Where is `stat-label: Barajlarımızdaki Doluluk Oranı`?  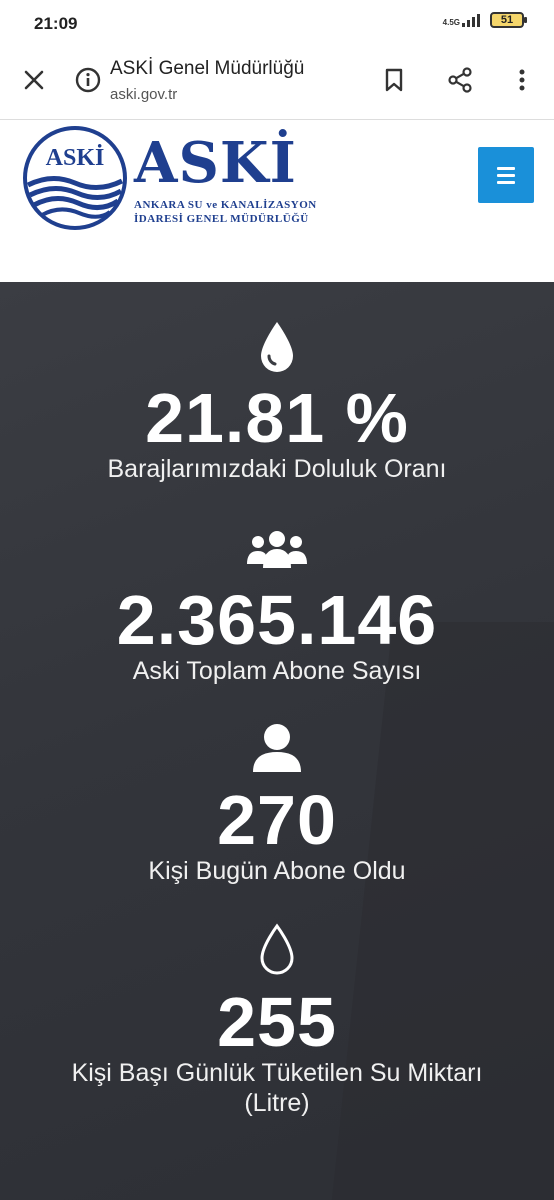
stat-label: Barajlarımızdaki Doluluk Oranı is located at coordinates (277, 469).